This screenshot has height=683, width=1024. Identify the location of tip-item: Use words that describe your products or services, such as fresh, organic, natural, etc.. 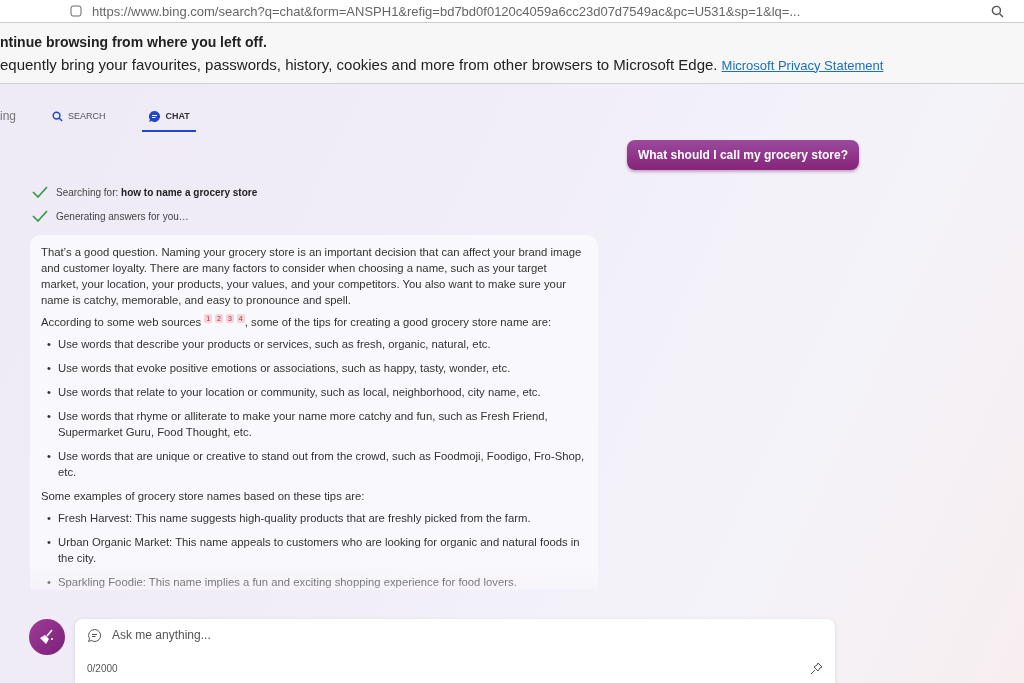
(274, 344).